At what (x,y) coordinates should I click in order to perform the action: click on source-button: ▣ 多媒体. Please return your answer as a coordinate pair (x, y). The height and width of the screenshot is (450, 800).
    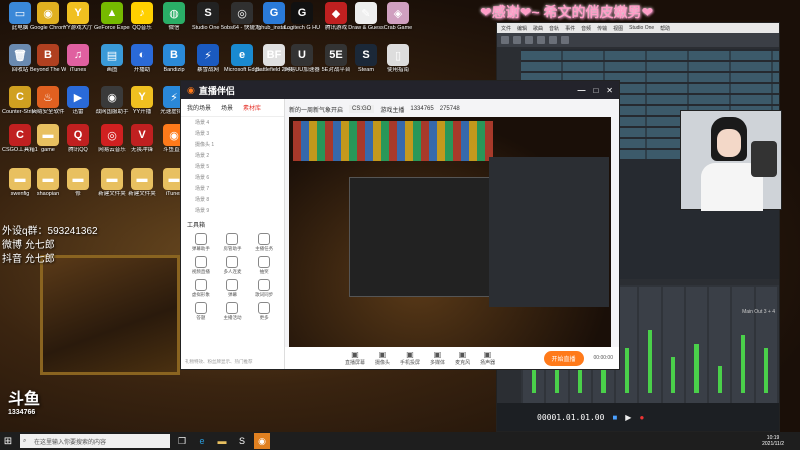
    Looking at the image, I should click on (437, 358).